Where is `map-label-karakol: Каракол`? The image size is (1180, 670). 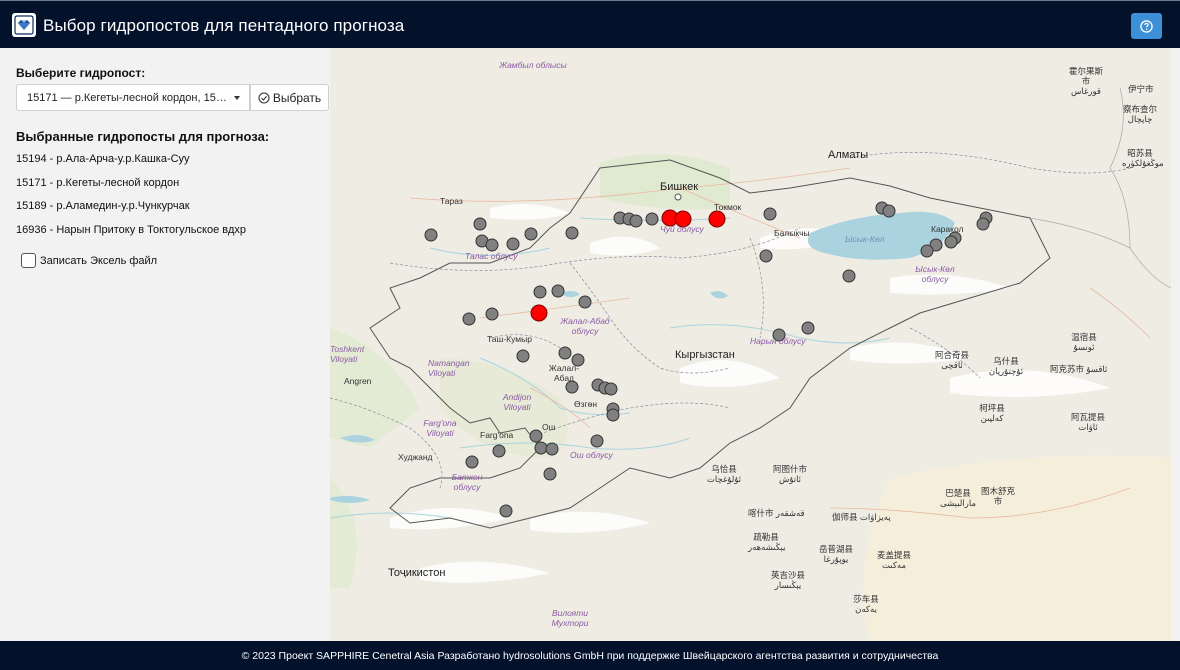
map-label-karakol: Каракол is located at coordinates (947, 229).